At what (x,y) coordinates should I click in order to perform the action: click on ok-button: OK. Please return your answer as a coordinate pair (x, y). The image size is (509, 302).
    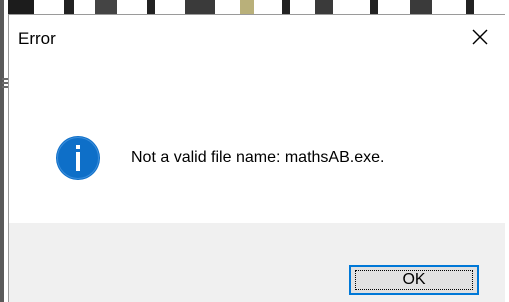
    Looking at the image, I should click on (414, 280).